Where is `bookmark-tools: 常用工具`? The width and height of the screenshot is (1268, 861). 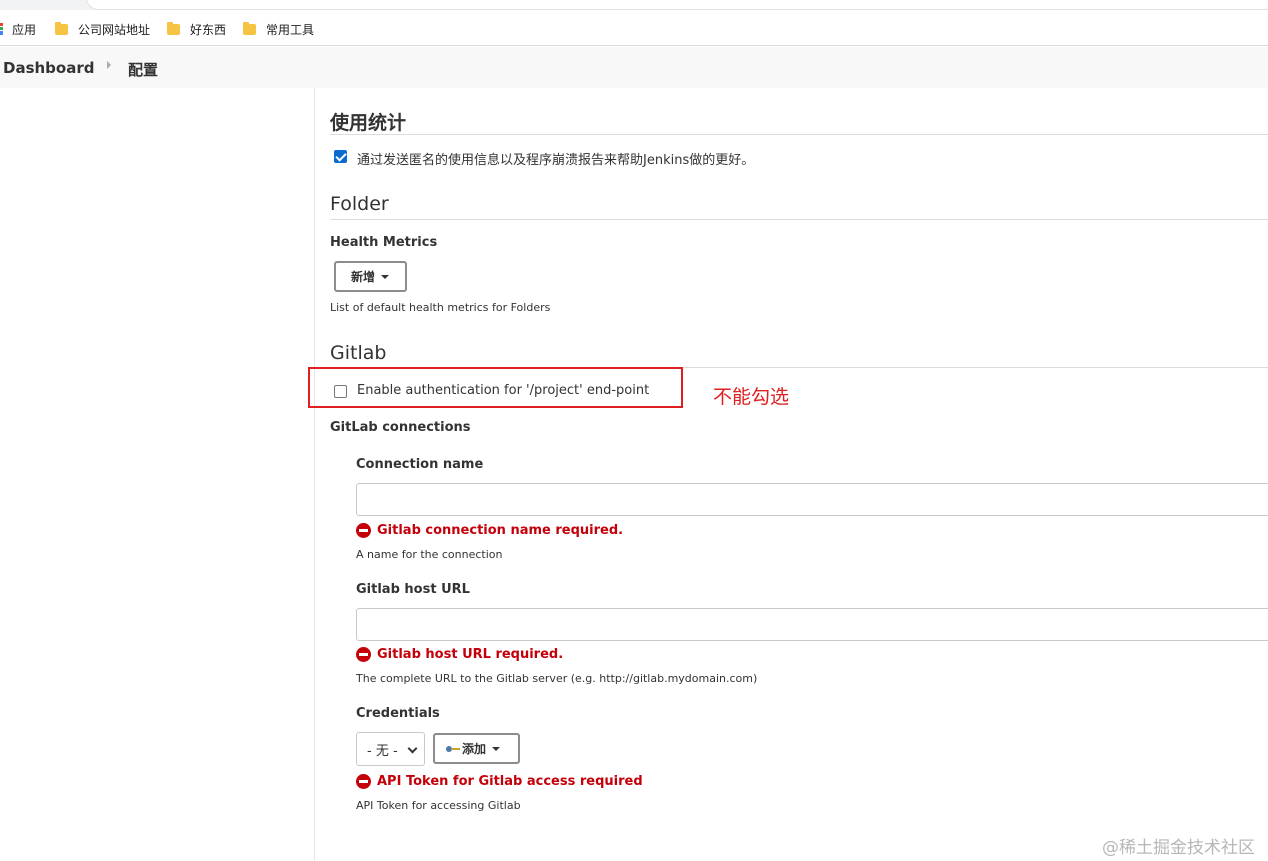 bookmark-tools: 常用工具 is located at coordinates (278, 29).